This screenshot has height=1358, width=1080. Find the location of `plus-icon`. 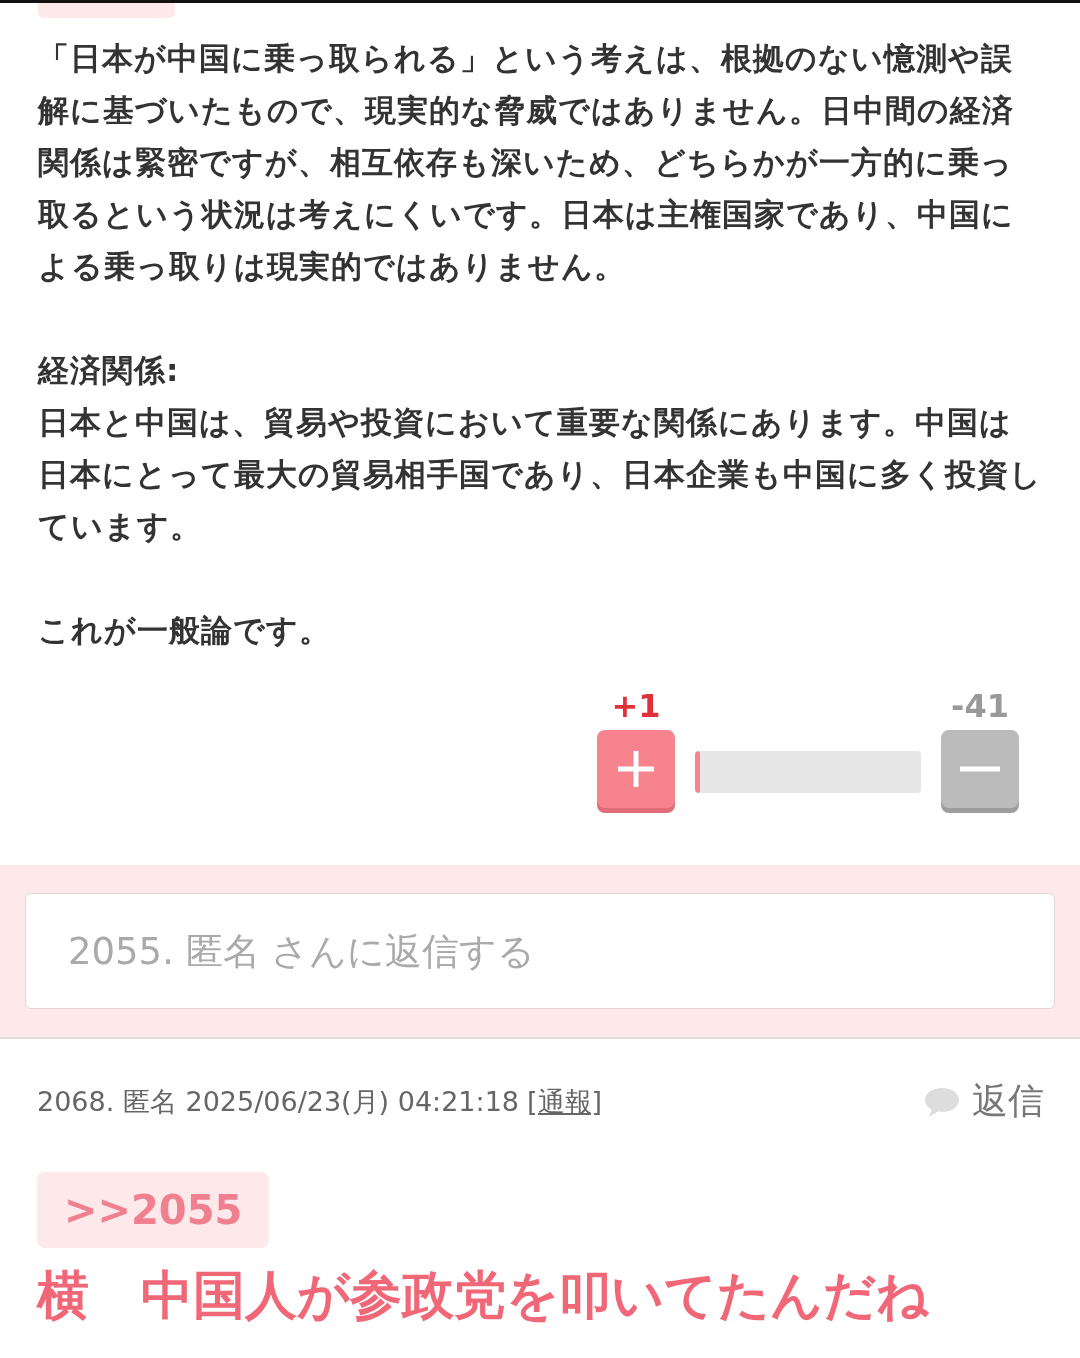

plus-icon is located at coordinates (636, 769).